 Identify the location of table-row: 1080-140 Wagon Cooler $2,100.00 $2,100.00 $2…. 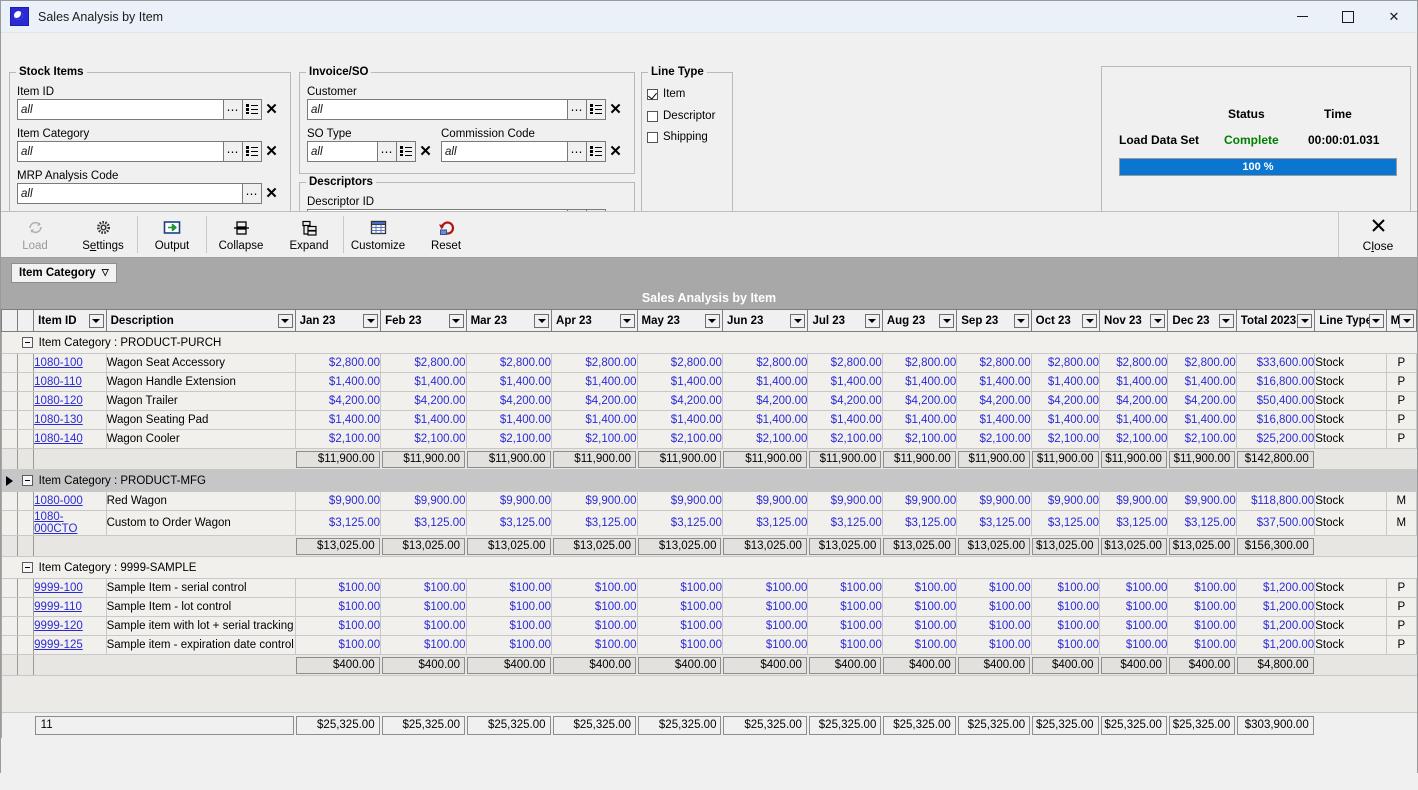
(709, 439).